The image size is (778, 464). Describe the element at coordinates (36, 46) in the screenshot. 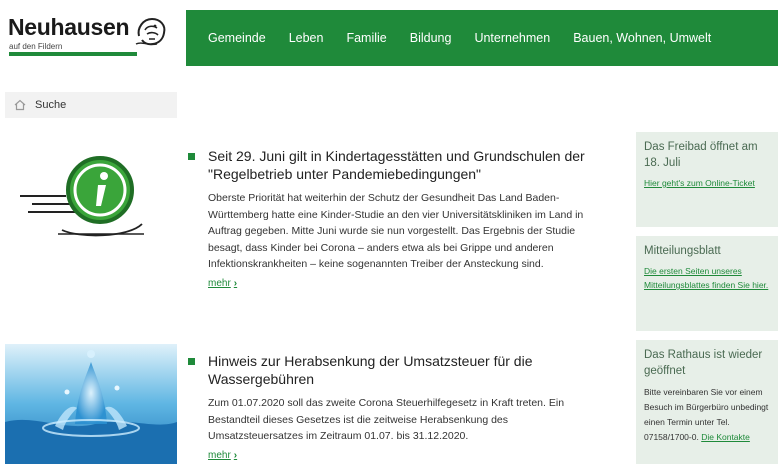

I see `logo-subtitle: auf den Fildern` at that location.